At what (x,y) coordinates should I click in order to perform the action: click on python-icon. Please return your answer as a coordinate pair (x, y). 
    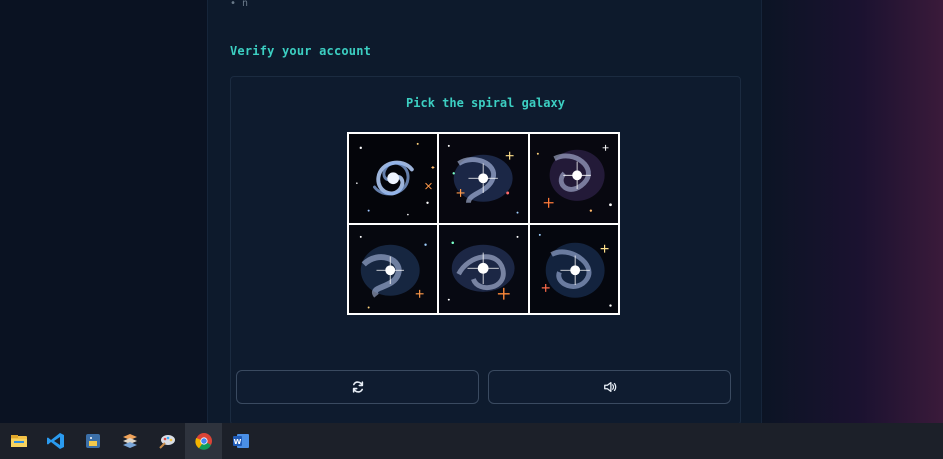
    Looking at the image, I should click on (92, 441).